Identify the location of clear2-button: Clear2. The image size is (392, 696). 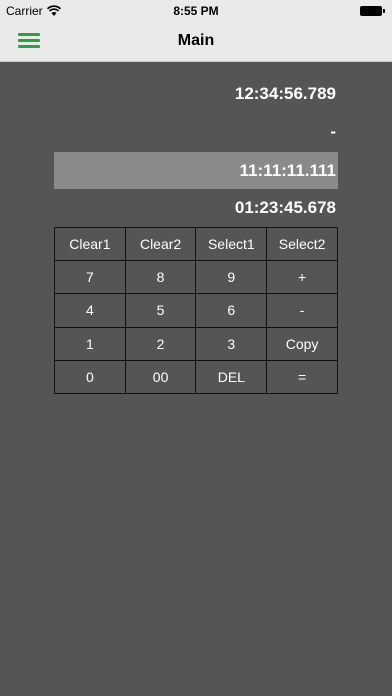
(160, 244).